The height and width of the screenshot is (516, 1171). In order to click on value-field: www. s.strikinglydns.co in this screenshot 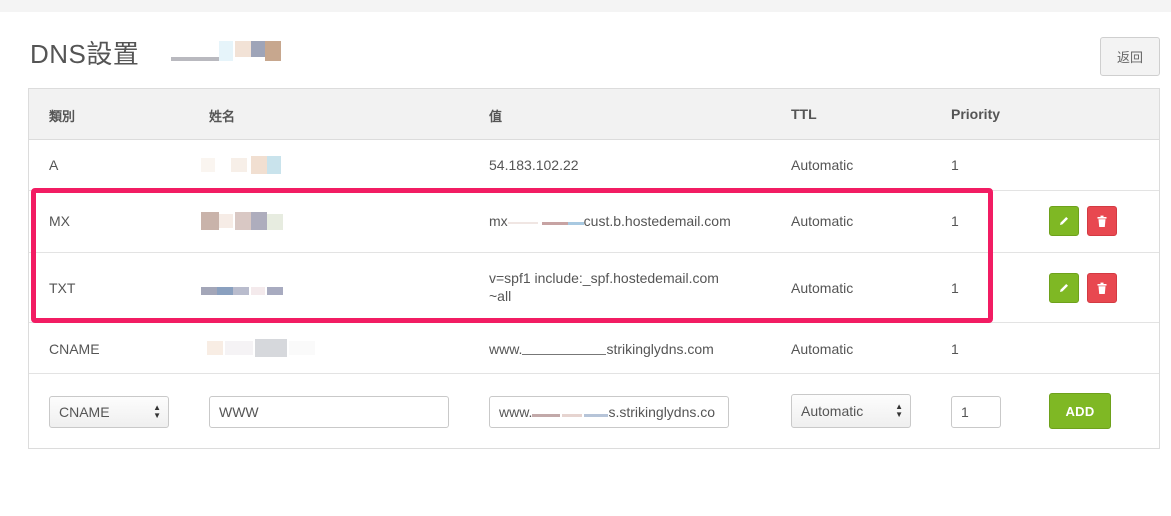, I will do `click(609, 412)`.